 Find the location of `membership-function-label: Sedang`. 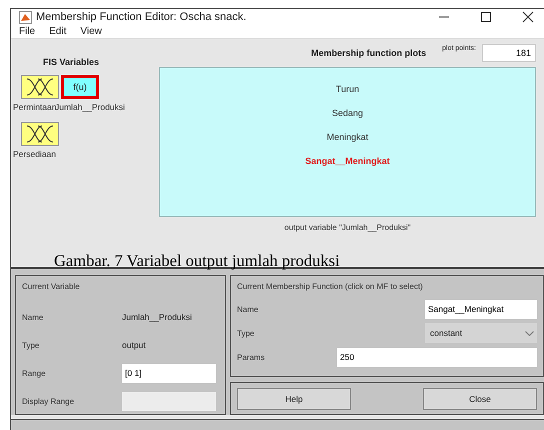

membership-function-label: Sedang is located at coordinates (348, 113).